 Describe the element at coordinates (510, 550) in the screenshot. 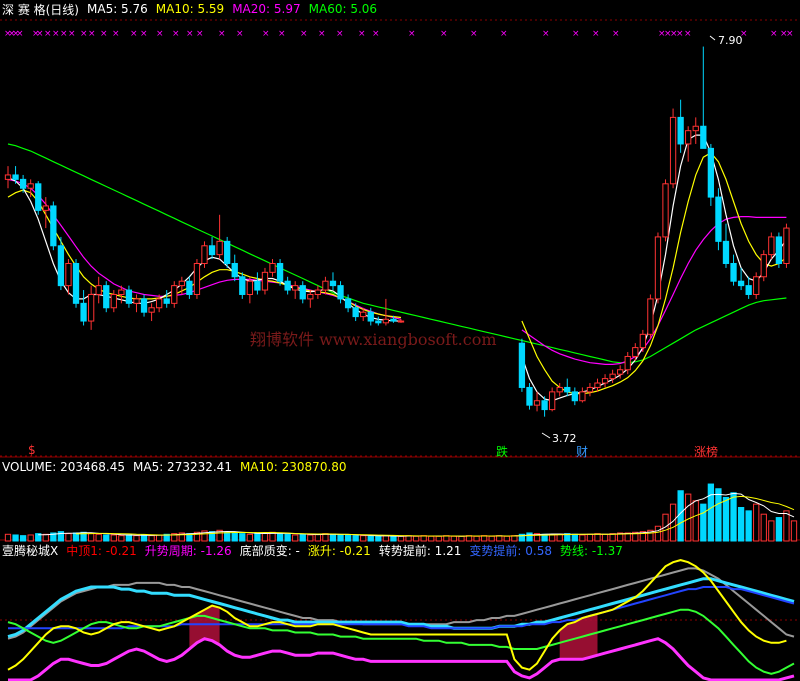

I see `indicator-legend-item-6: 变势提前: 0.58` at that location.